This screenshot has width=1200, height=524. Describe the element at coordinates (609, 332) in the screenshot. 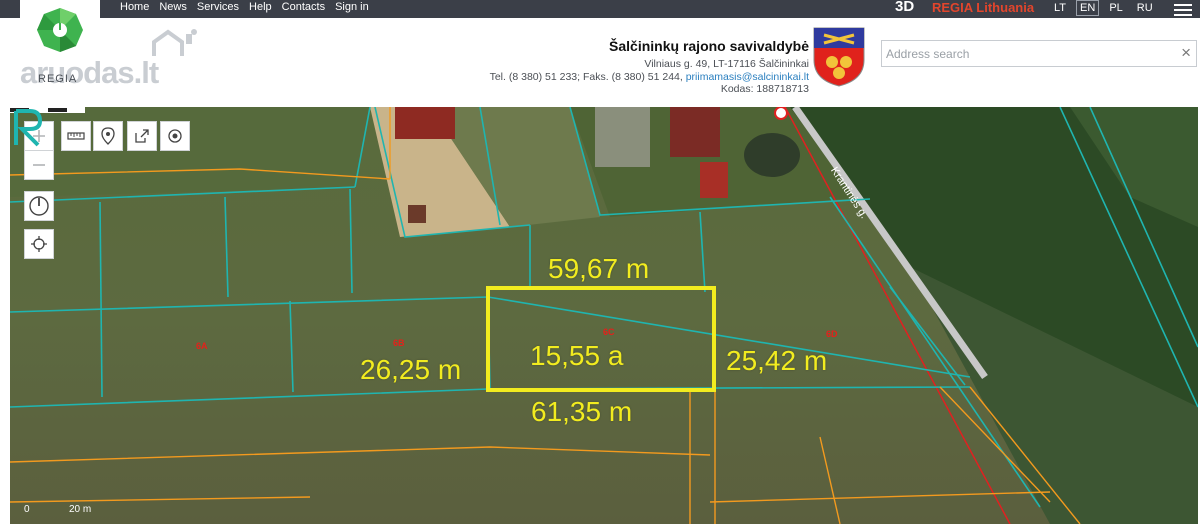

I see `parcel-label-6c: 6C` at that location.